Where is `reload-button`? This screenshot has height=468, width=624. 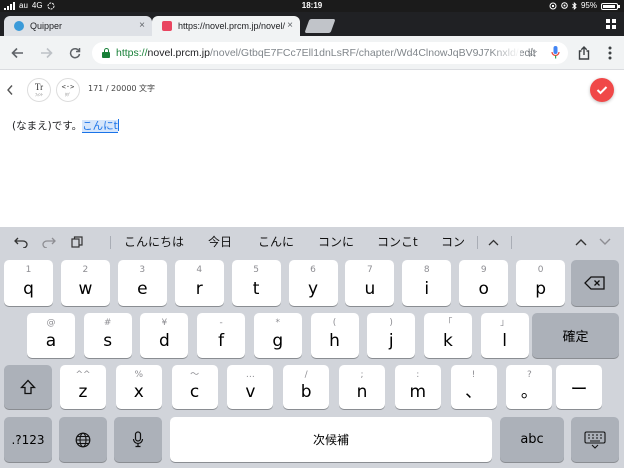
reload-button is located at coordinates (75, 53).